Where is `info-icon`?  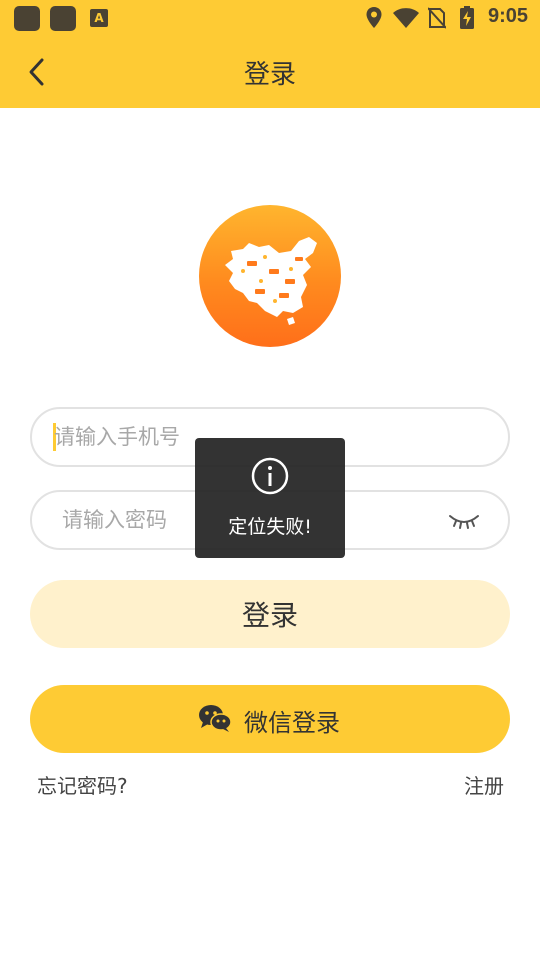
info-icon is located at coordinates (270, 476).